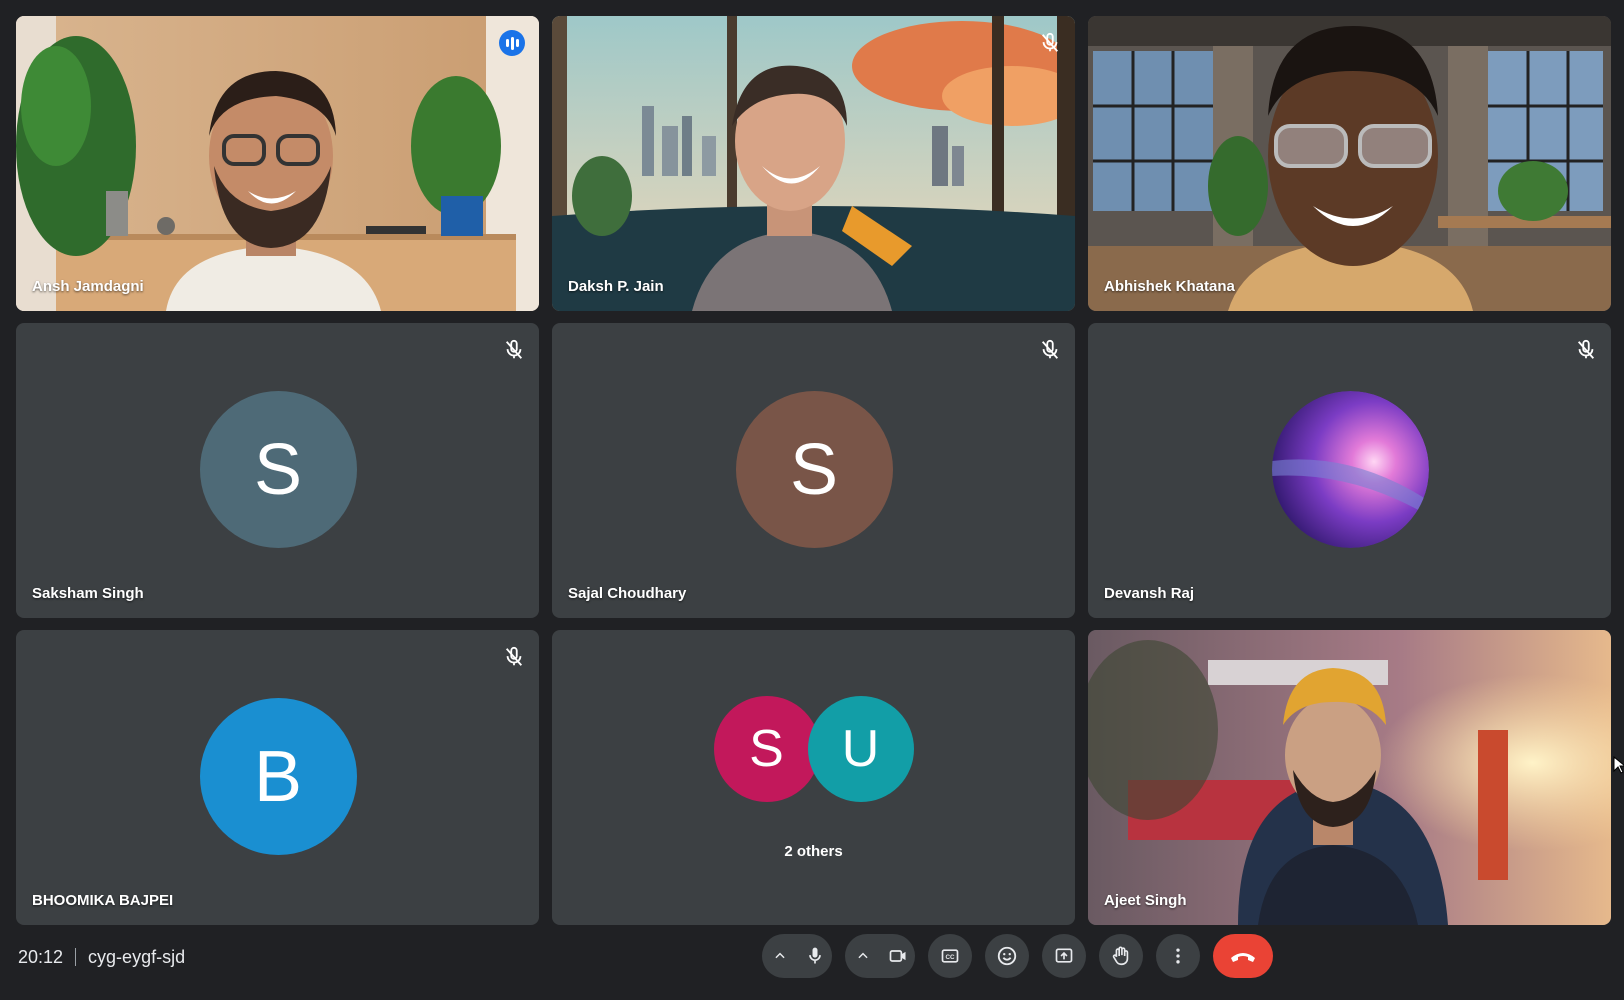 The width and height of the screenshot is (1624, 1000). I want to click on tile-others: S U 2 others, so click(813, 777).